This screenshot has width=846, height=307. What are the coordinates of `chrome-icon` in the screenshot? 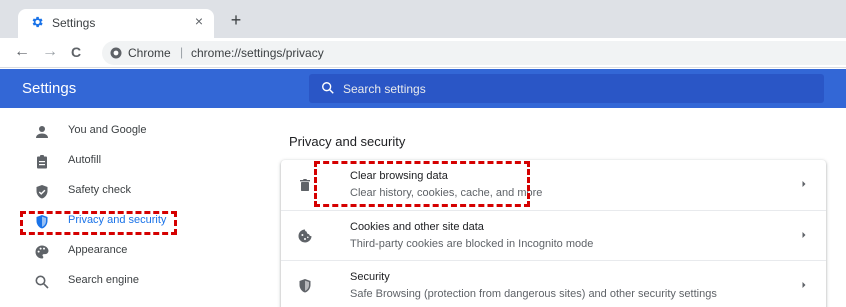 It's located at (116, 53).